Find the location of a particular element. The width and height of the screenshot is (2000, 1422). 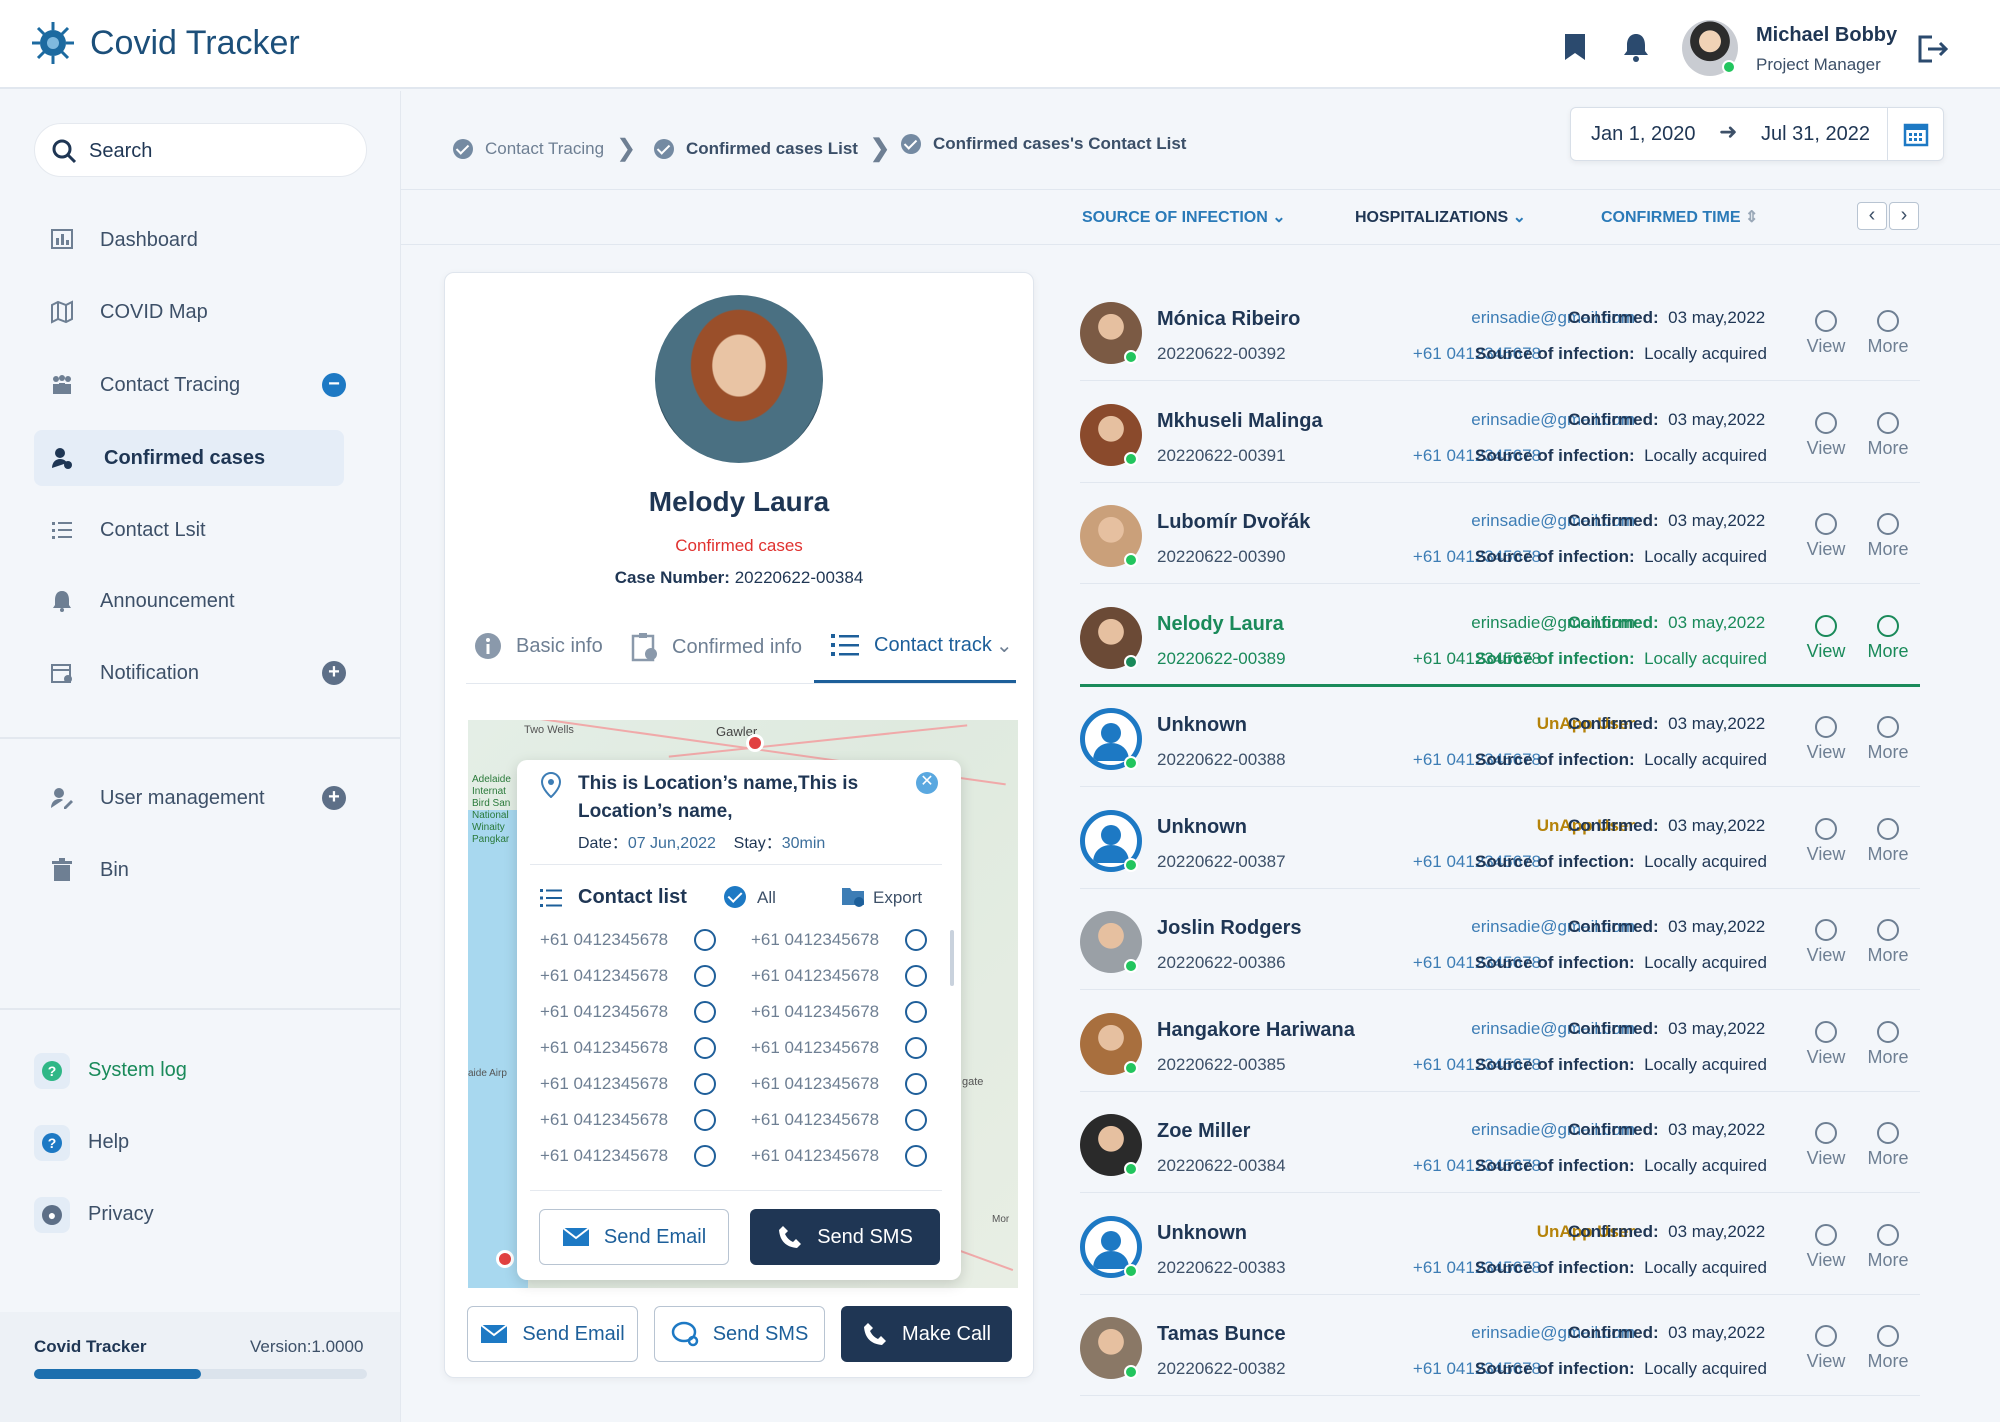

logout-icon is located at coordinates (1932, 49).